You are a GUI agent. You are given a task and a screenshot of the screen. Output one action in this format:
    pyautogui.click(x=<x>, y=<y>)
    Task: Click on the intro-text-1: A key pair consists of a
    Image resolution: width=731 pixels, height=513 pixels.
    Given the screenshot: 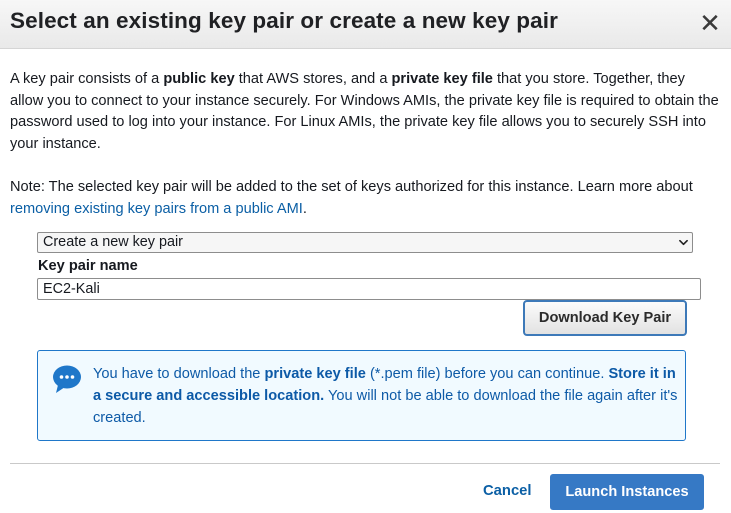 What is the action you would take?
    pyautogui.click(x=87, y=79)
    